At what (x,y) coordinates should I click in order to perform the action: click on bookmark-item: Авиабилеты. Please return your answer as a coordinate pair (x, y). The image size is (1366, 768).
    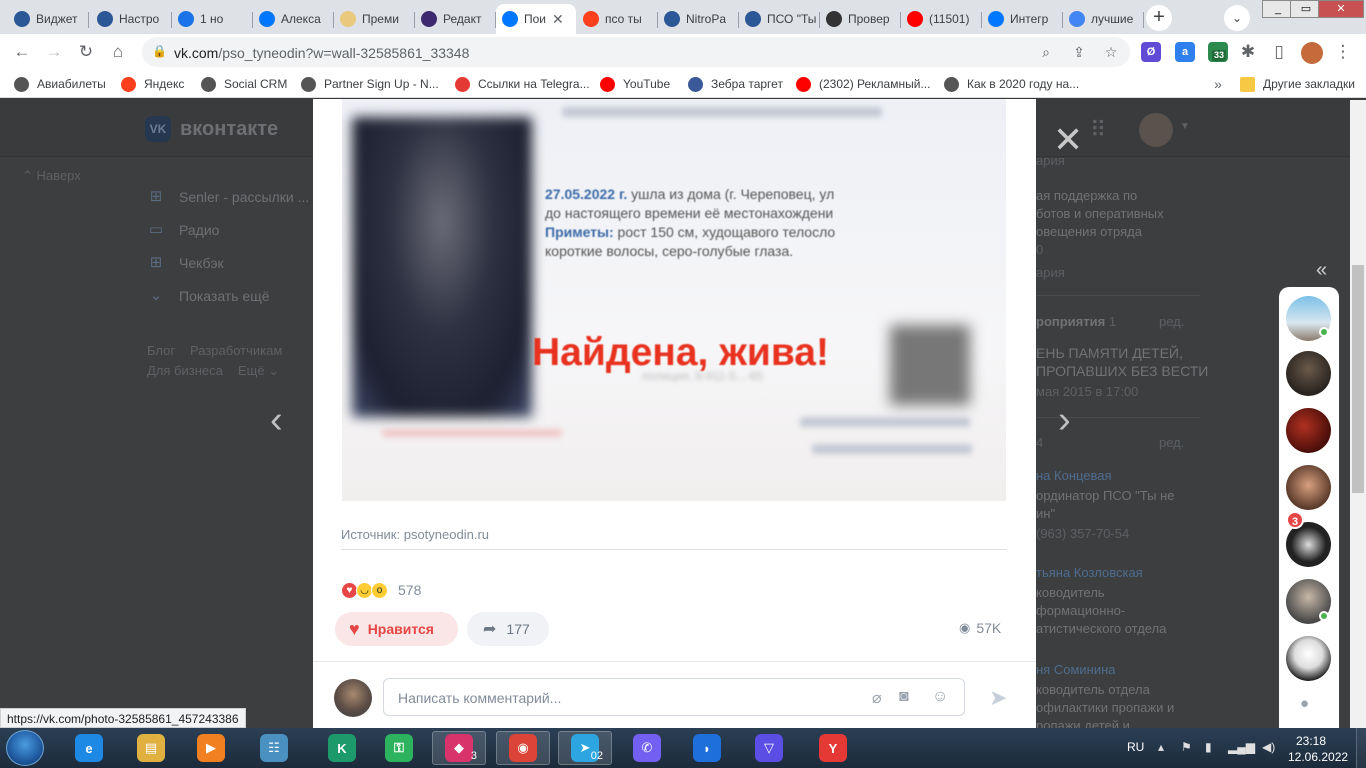
    Looking at the image, I should click on (60, 84).